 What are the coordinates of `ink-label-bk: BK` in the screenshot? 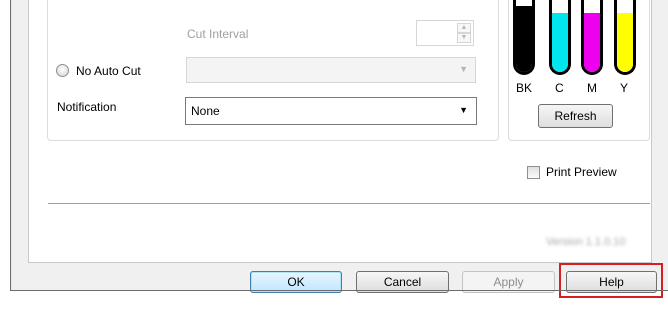 It's located at (524, 88).